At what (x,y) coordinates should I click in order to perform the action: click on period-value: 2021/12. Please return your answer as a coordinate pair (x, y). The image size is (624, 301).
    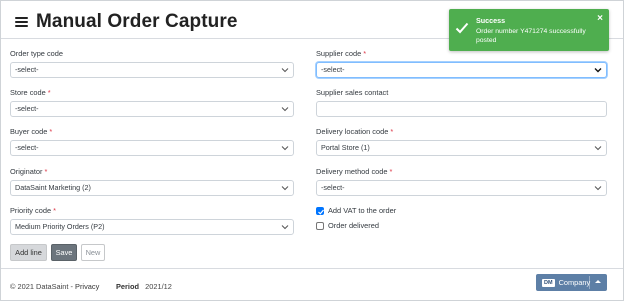
    Looking at the image, I should click on (158, 286).